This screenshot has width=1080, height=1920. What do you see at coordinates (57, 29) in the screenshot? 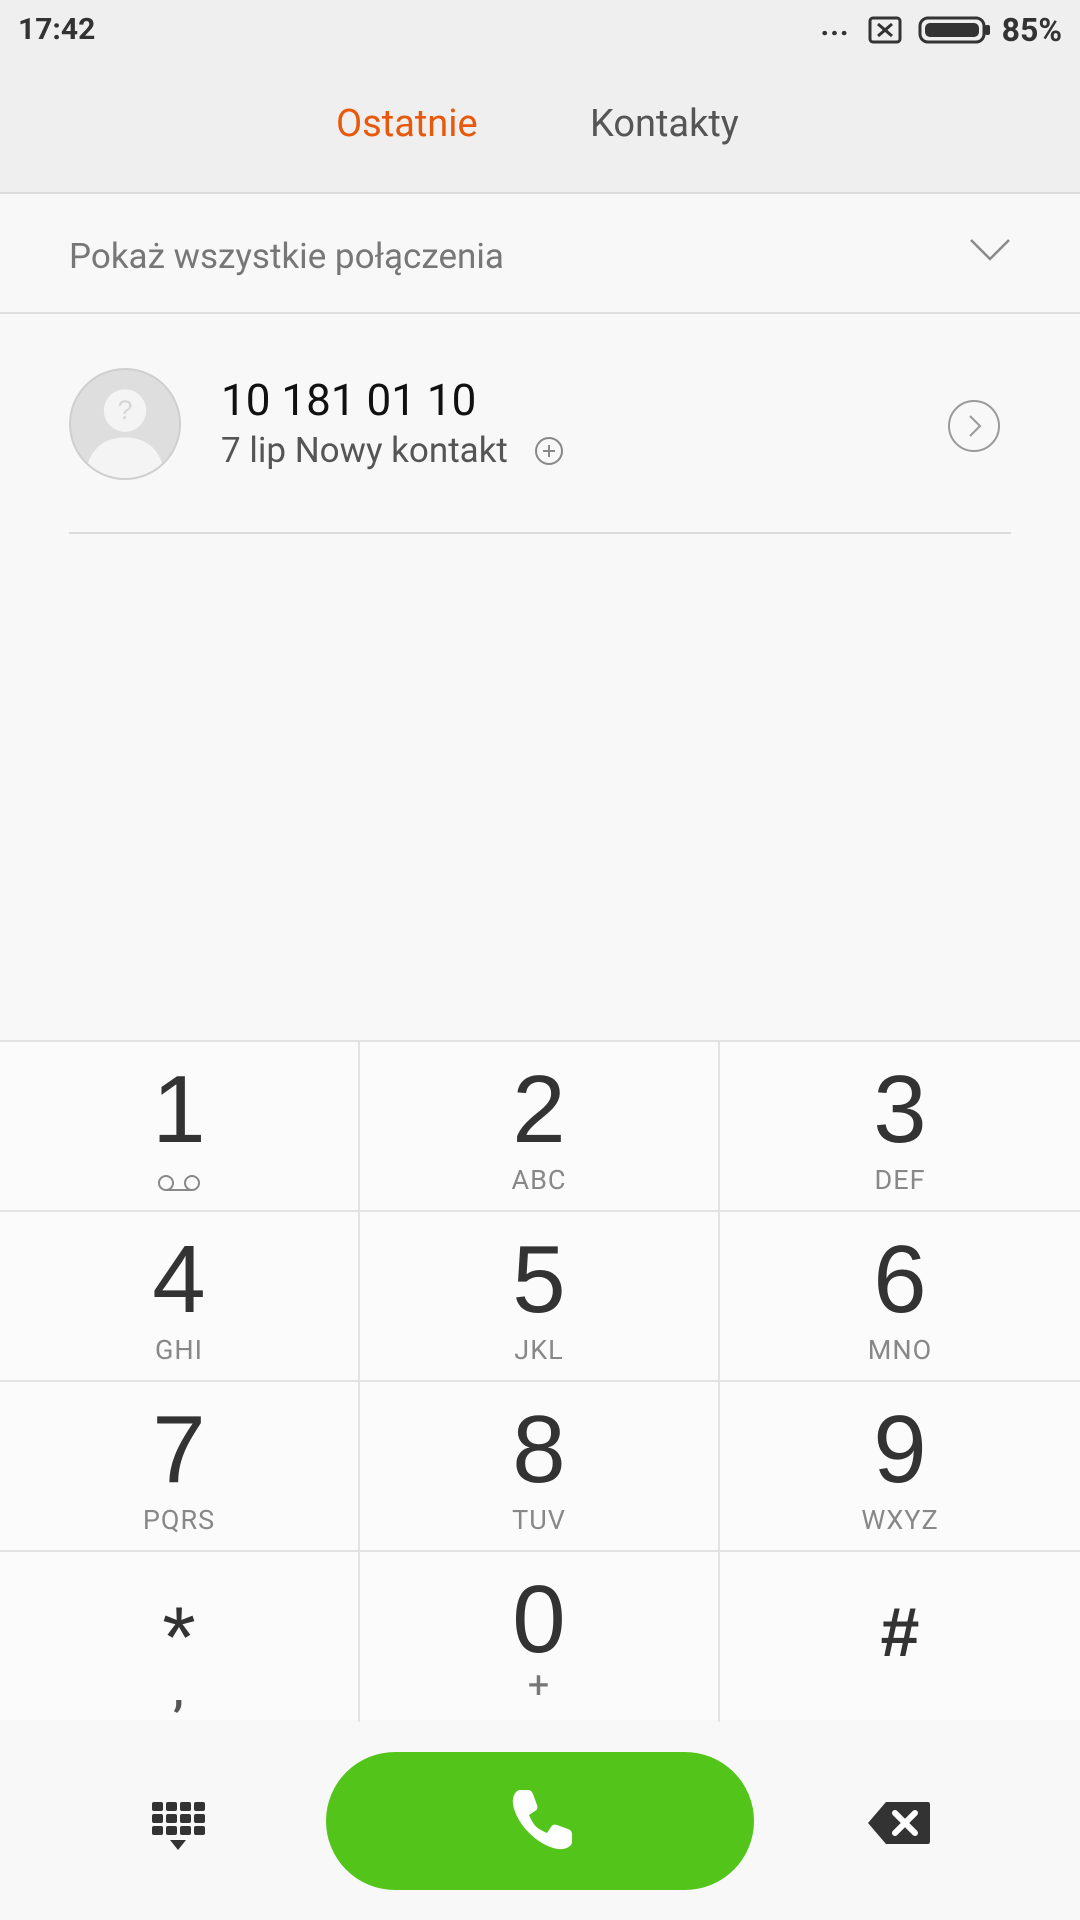
I see `status-time: 17:42` at bounding box center [57, 29].